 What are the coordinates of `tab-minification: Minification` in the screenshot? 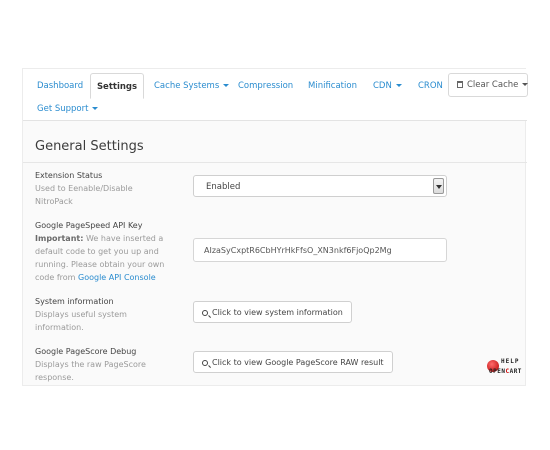 It's located at (332, 86).